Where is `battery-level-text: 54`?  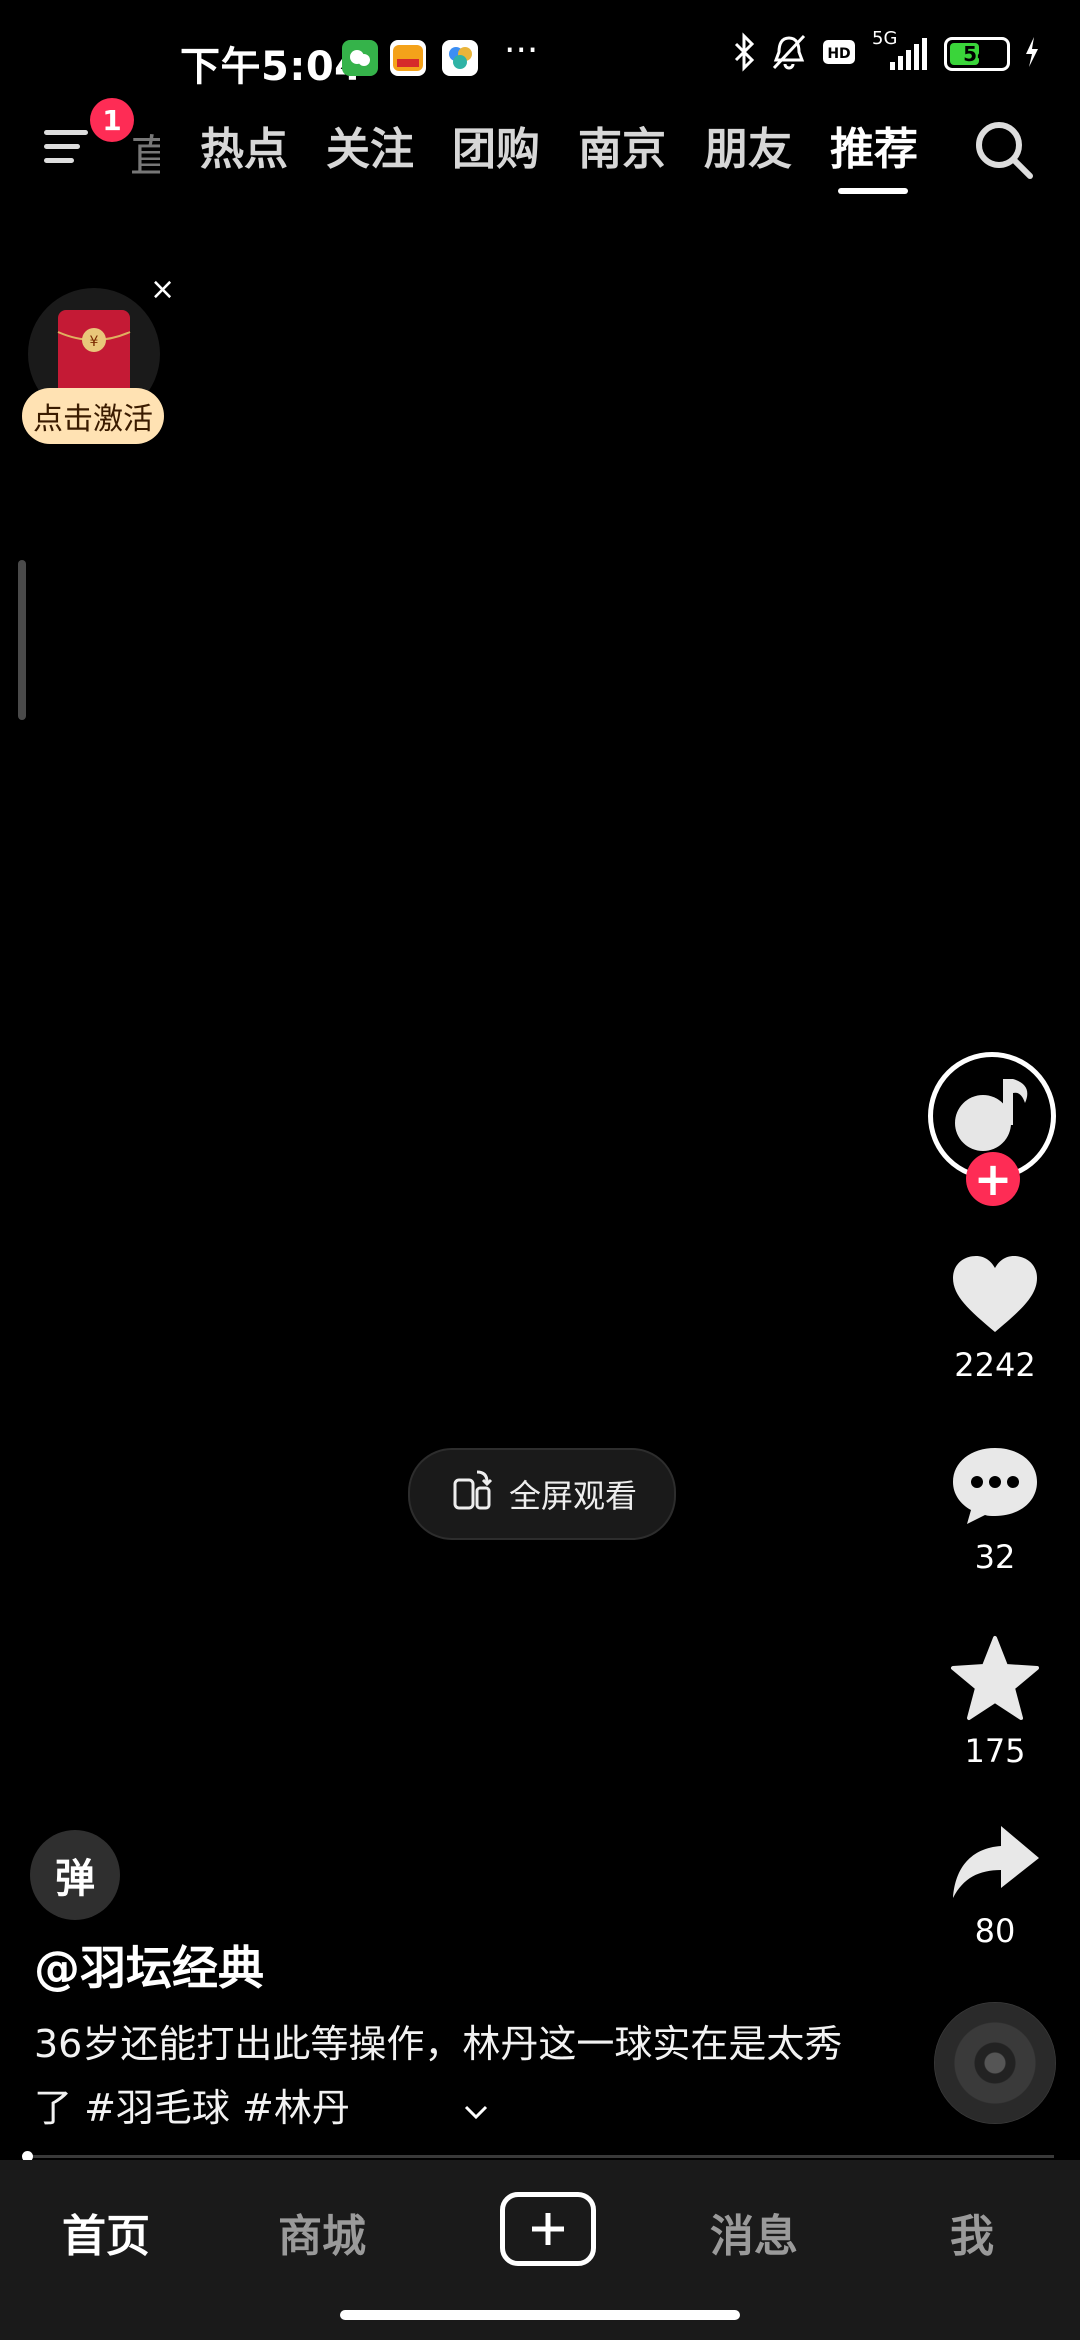
battery-level-text: 54 is located at coordinates (977, 54).